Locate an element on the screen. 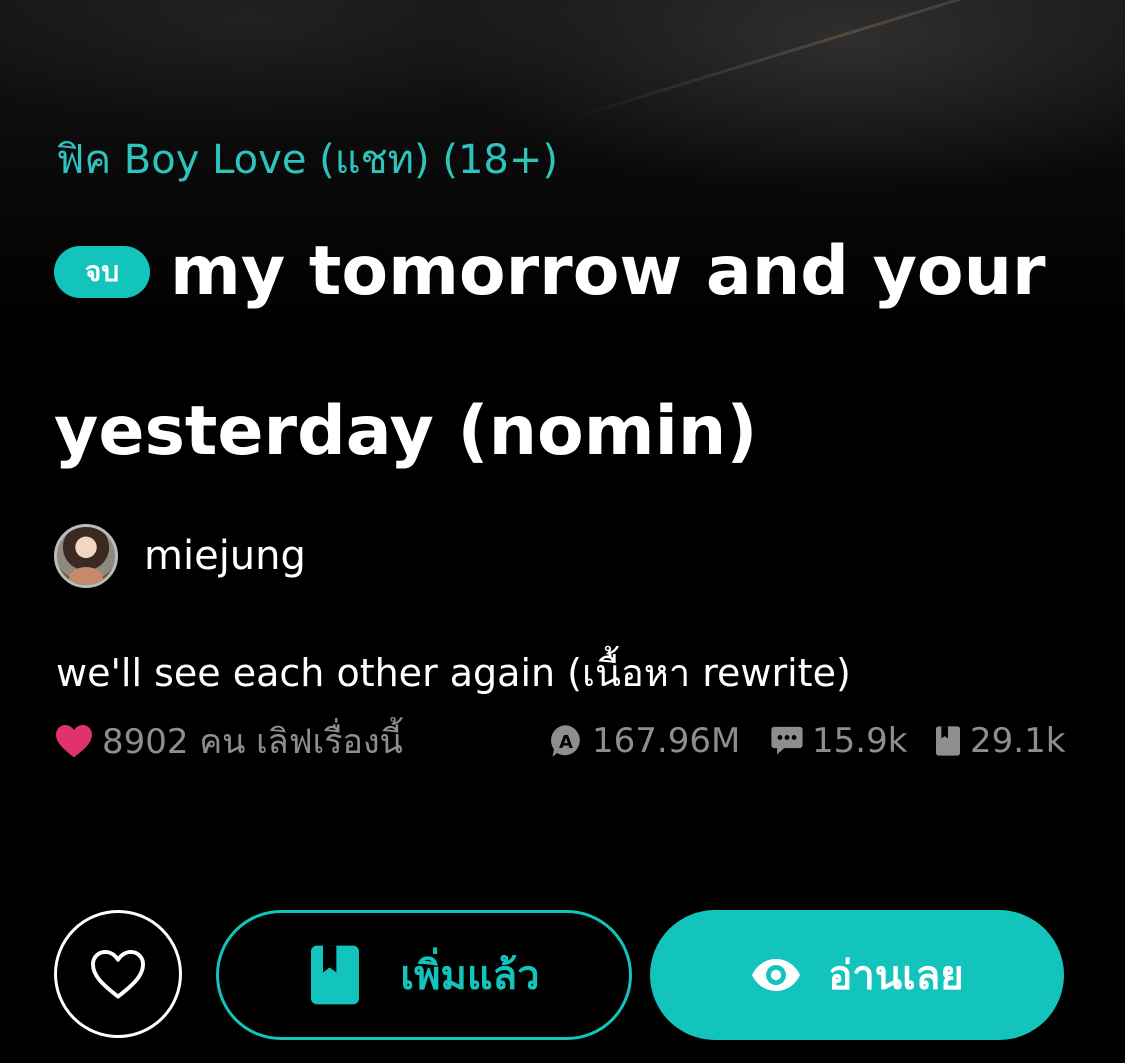 The image size is (1125, 1063). author-row: miejung is located at coordinates (180, 556).